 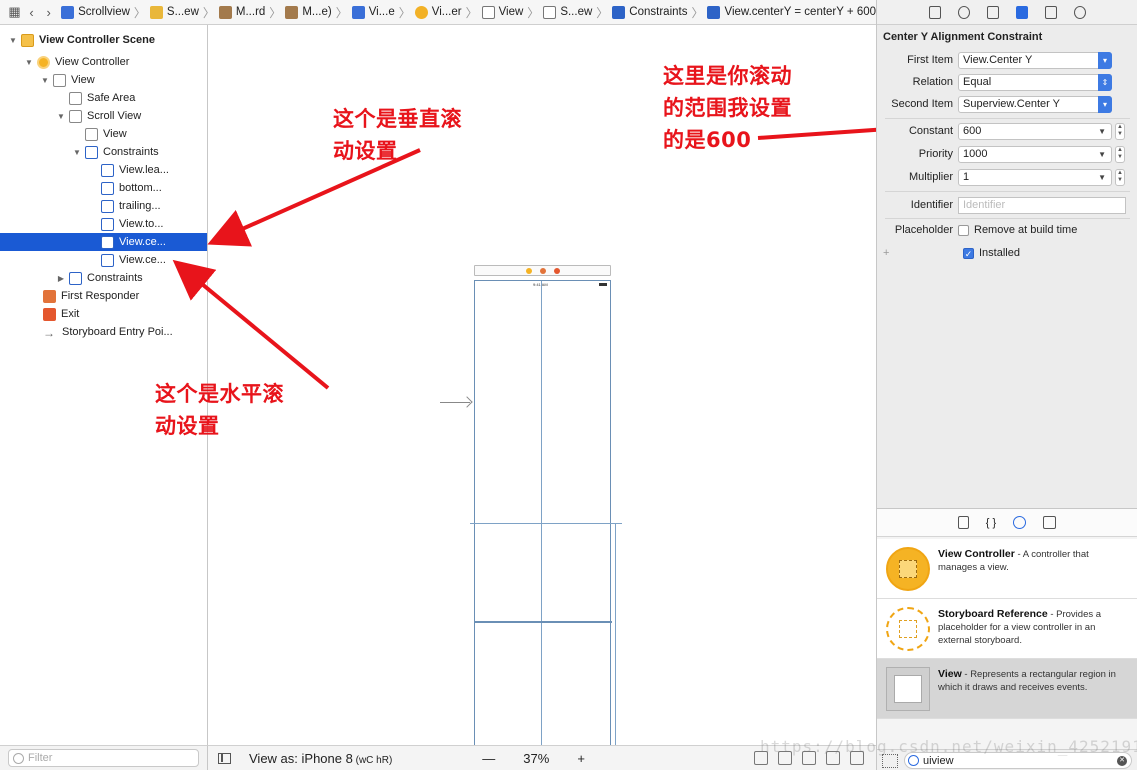 What do you see at coordinates (888, 253) in the screenshot?
I see `add-variation-button: +` at bounding box center [888, 253].